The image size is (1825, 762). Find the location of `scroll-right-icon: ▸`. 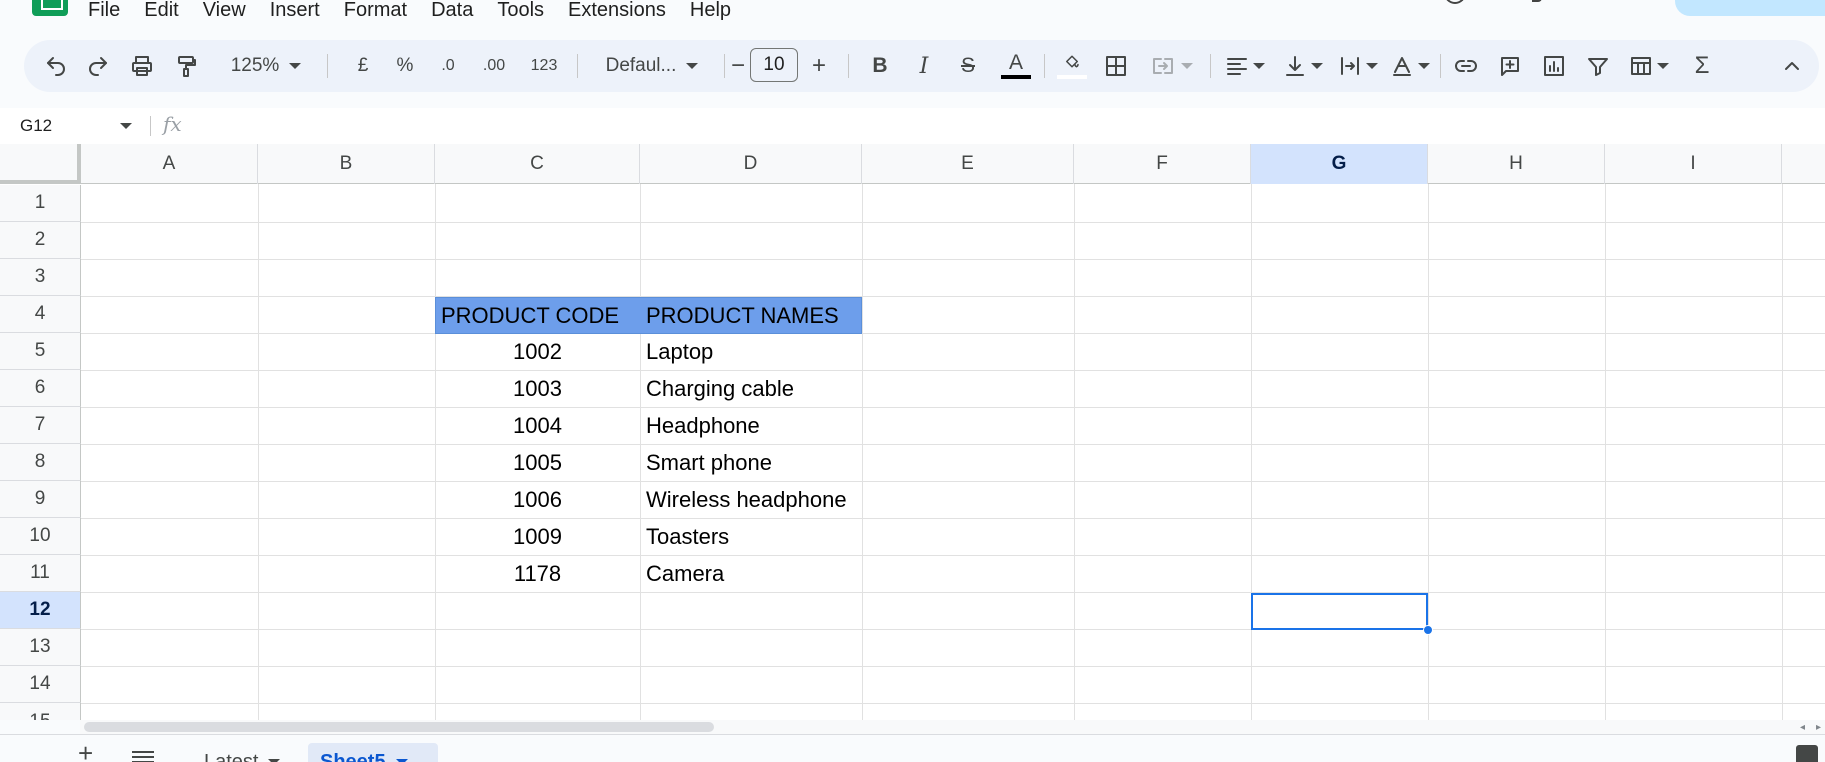

scroll-right-icon: ▸ is located at coordinates (1818, 727).